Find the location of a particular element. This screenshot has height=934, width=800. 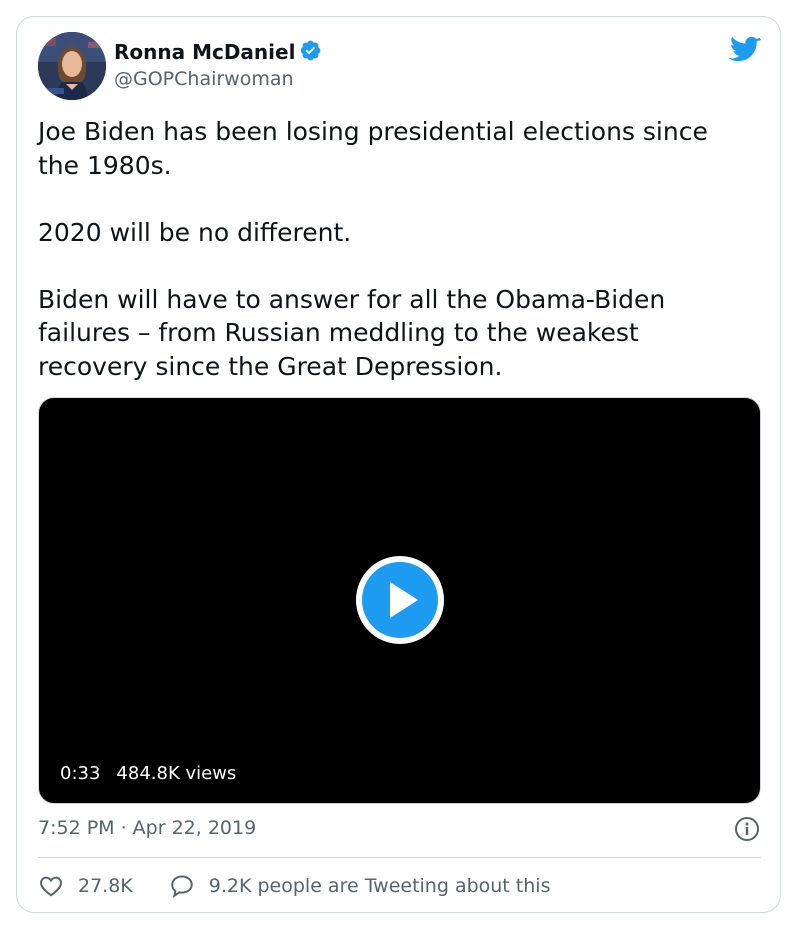

video-meta: 0:33 484.8K views is located at coordinates (148, 773).